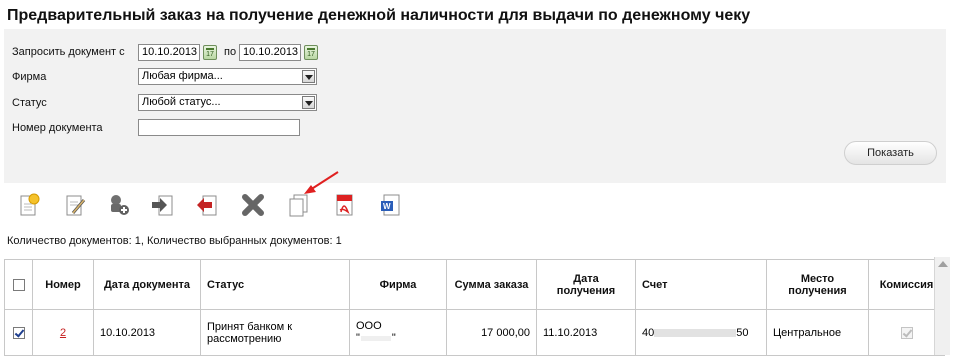 This screenshot has height=356, width=953. I want to click on select-all-cell, so click(18, 284).